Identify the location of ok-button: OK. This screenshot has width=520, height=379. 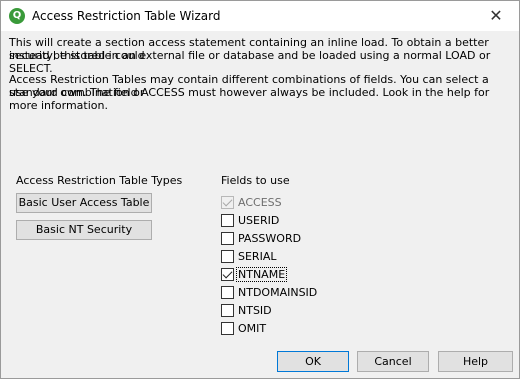
(313, 361).